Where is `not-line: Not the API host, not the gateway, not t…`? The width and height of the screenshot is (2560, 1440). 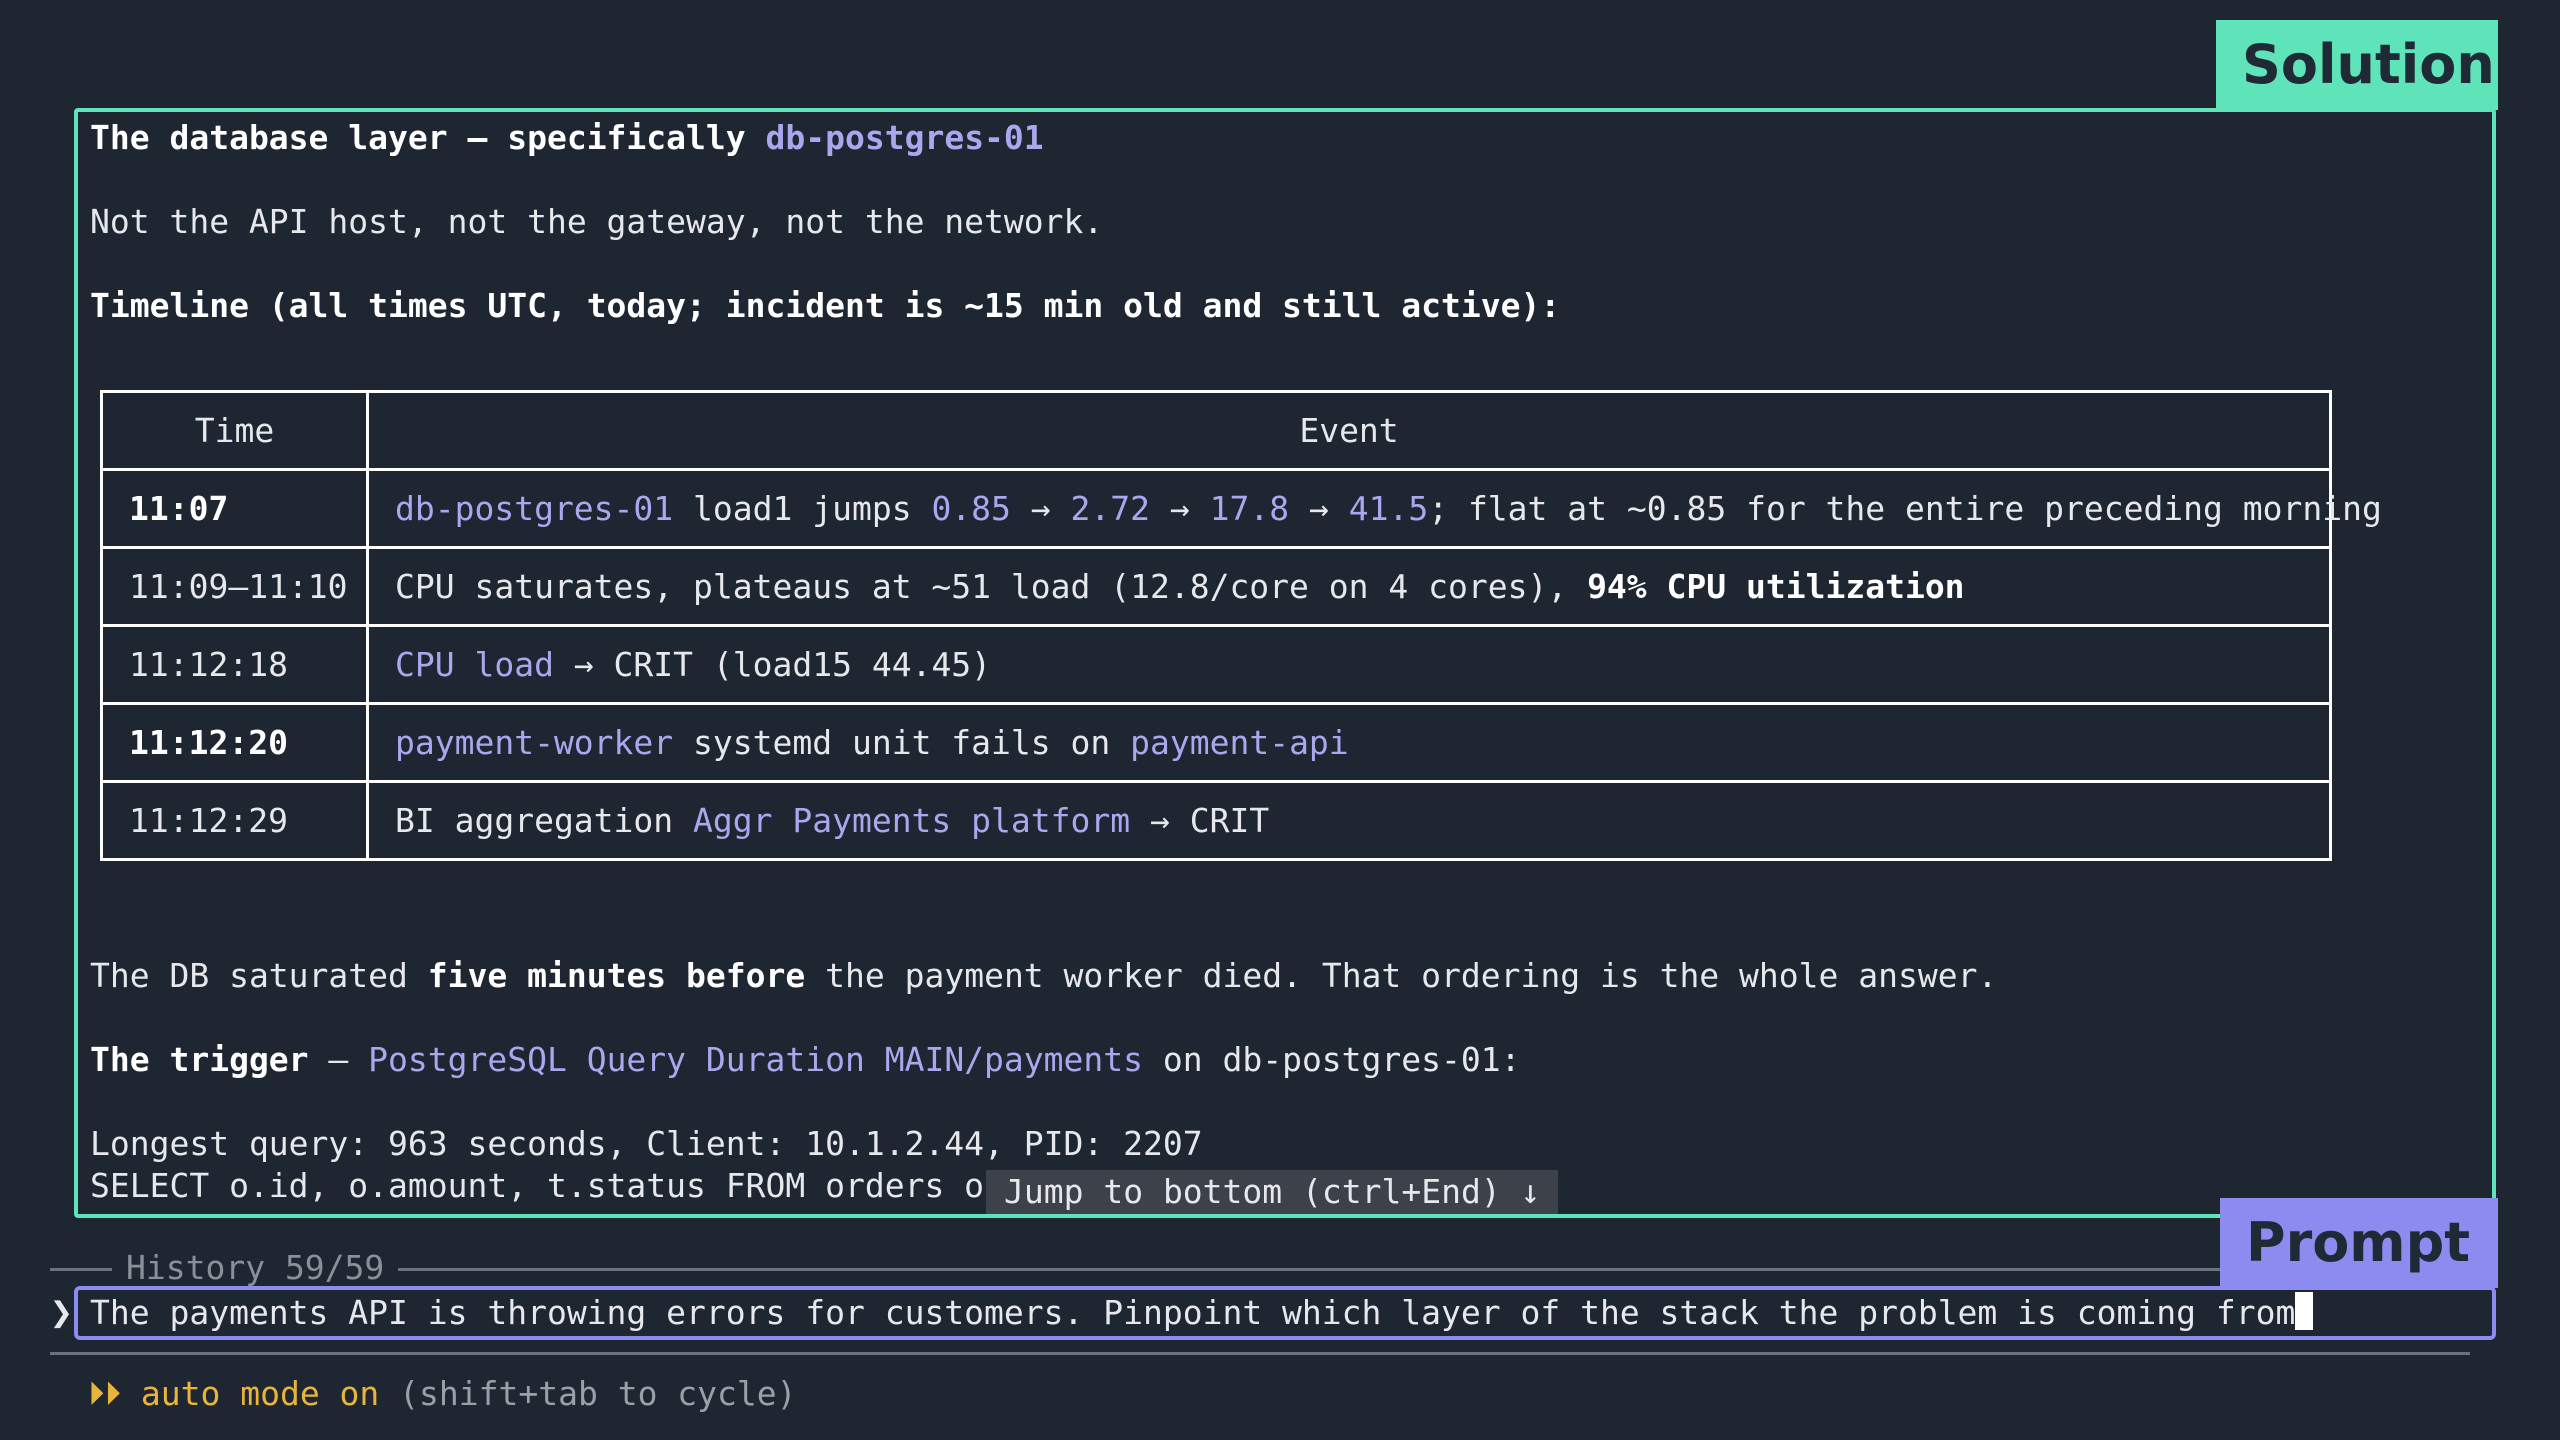
not-line: Not the API host, not the gateway, not t… is located at coordinates (597, 221).